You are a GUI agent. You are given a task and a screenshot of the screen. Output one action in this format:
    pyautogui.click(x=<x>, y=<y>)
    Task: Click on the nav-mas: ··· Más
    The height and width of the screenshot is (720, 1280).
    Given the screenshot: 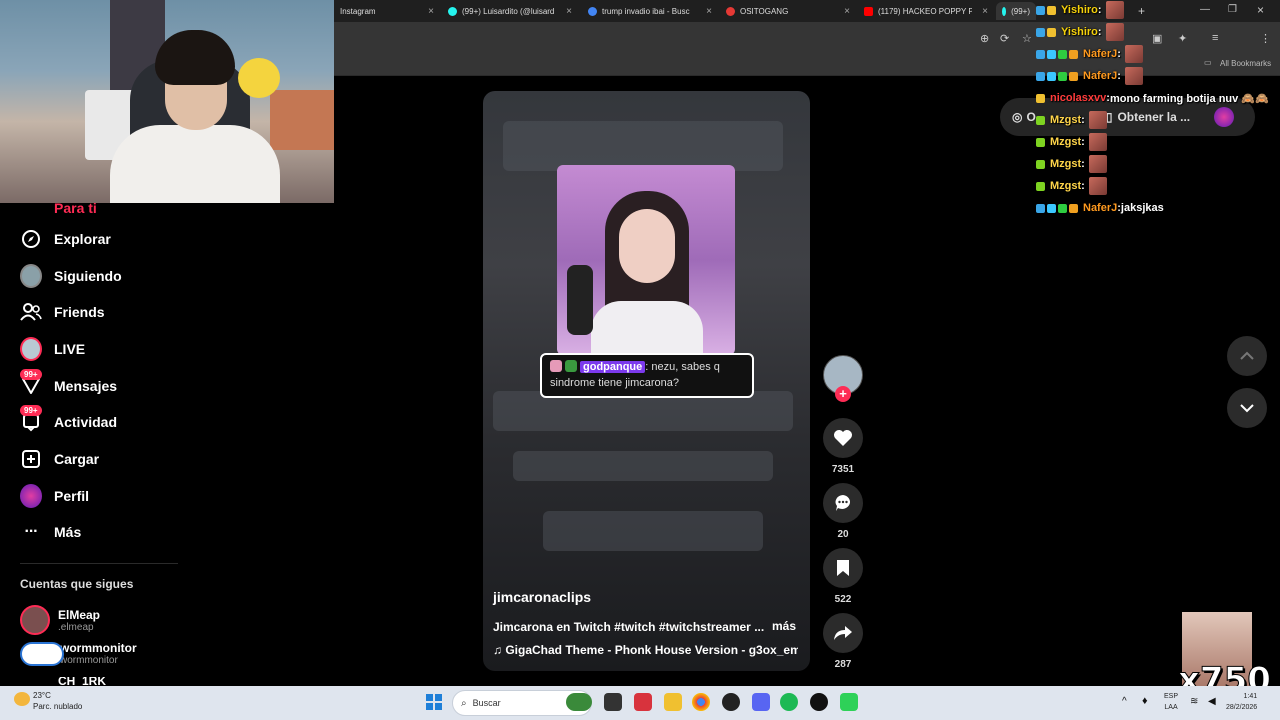 What is the action you would take?
    pyautogui.click(x=51, y=532)
    